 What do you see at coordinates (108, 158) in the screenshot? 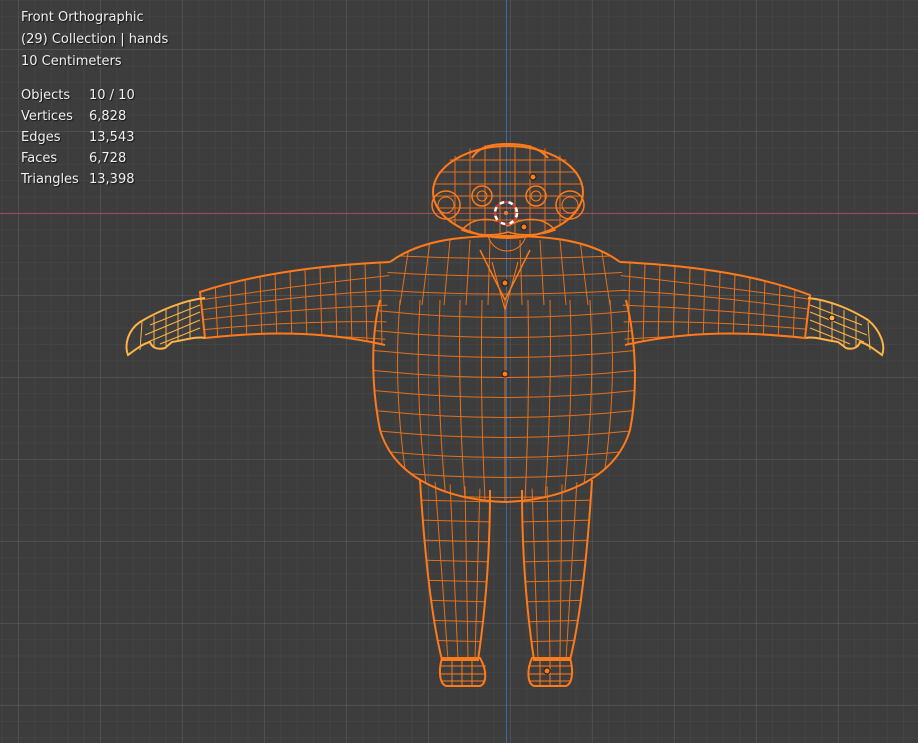
I see `stat-value: 6,728` at bounding box center [108, 158].